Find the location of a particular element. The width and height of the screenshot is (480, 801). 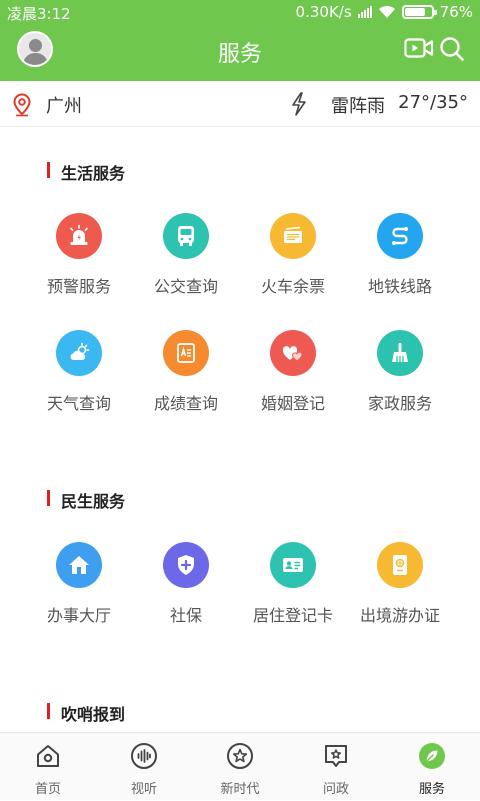

tab-label: 视听 is located at coordinates (144, 787).